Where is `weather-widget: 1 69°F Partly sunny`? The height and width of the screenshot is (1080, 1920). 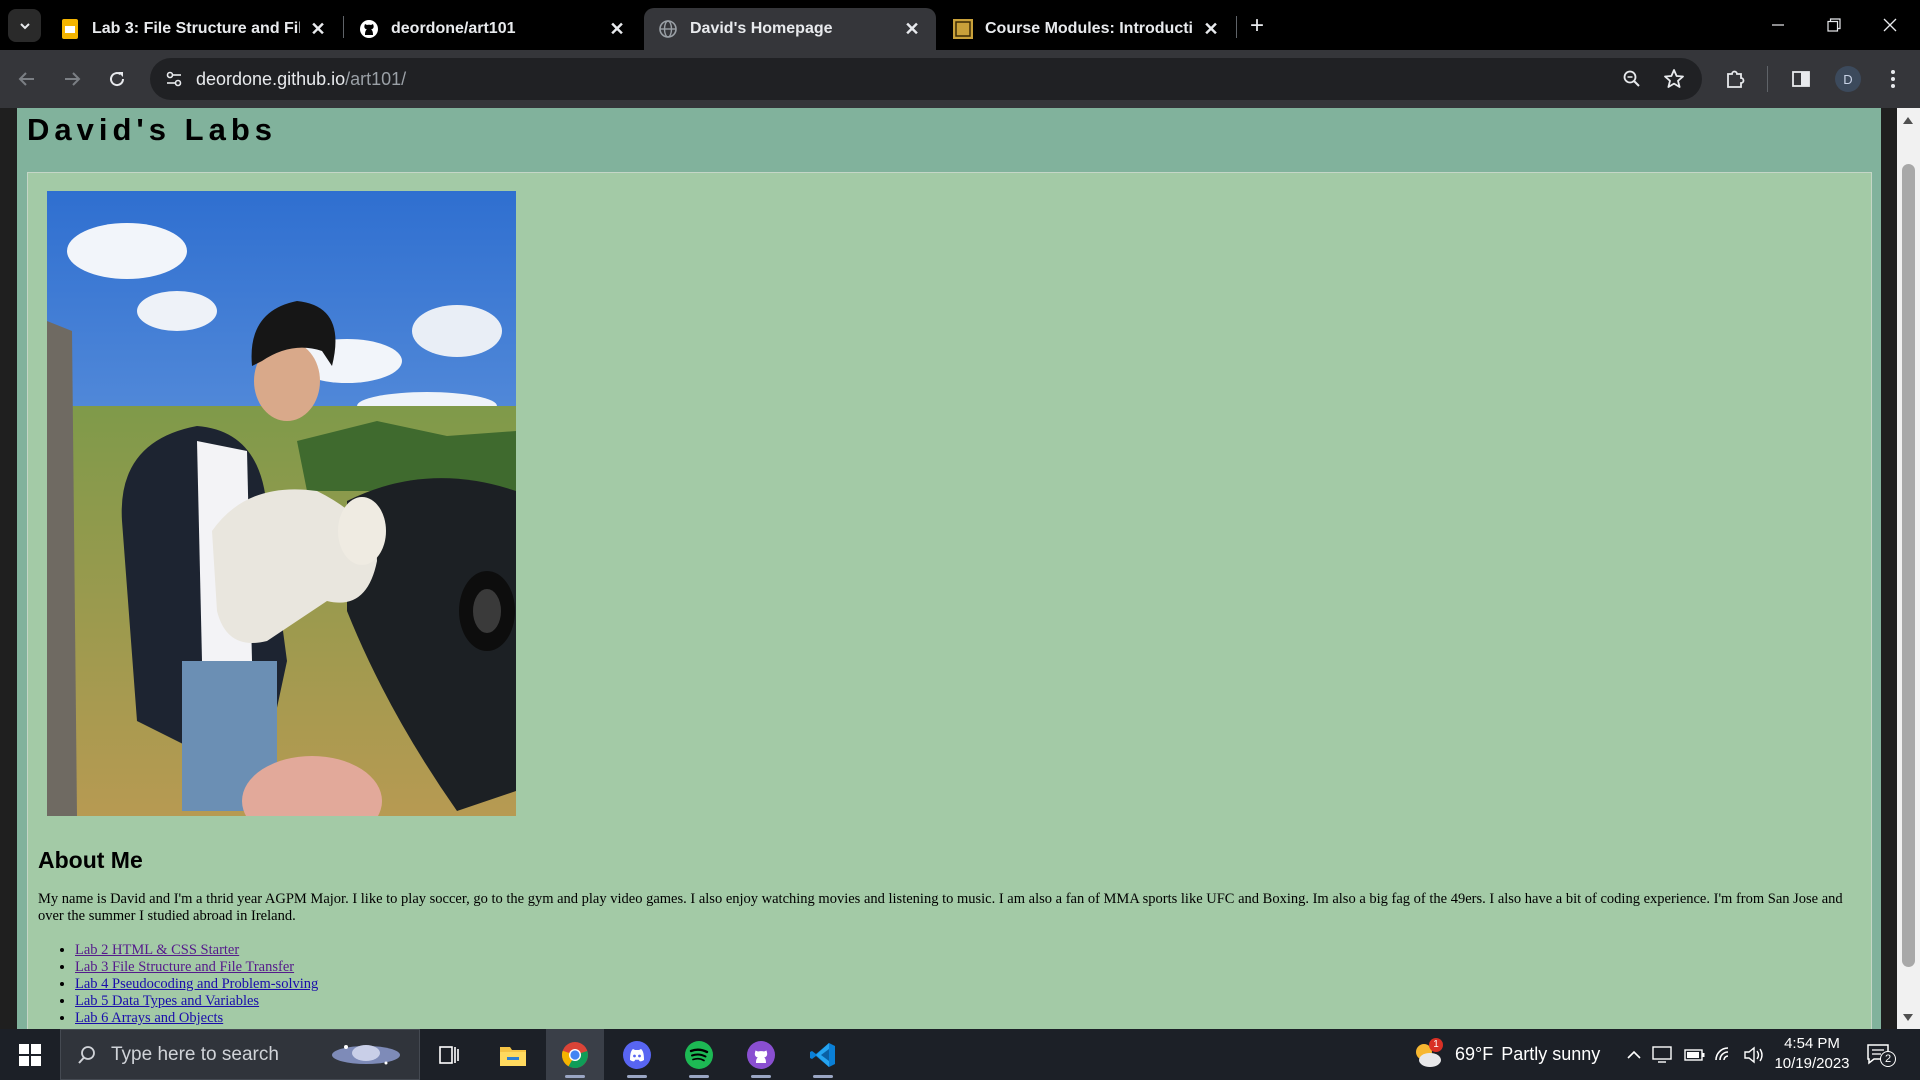 weather-widget: 1 69°F Partly sunny is located at coordinates (1506, 1054).